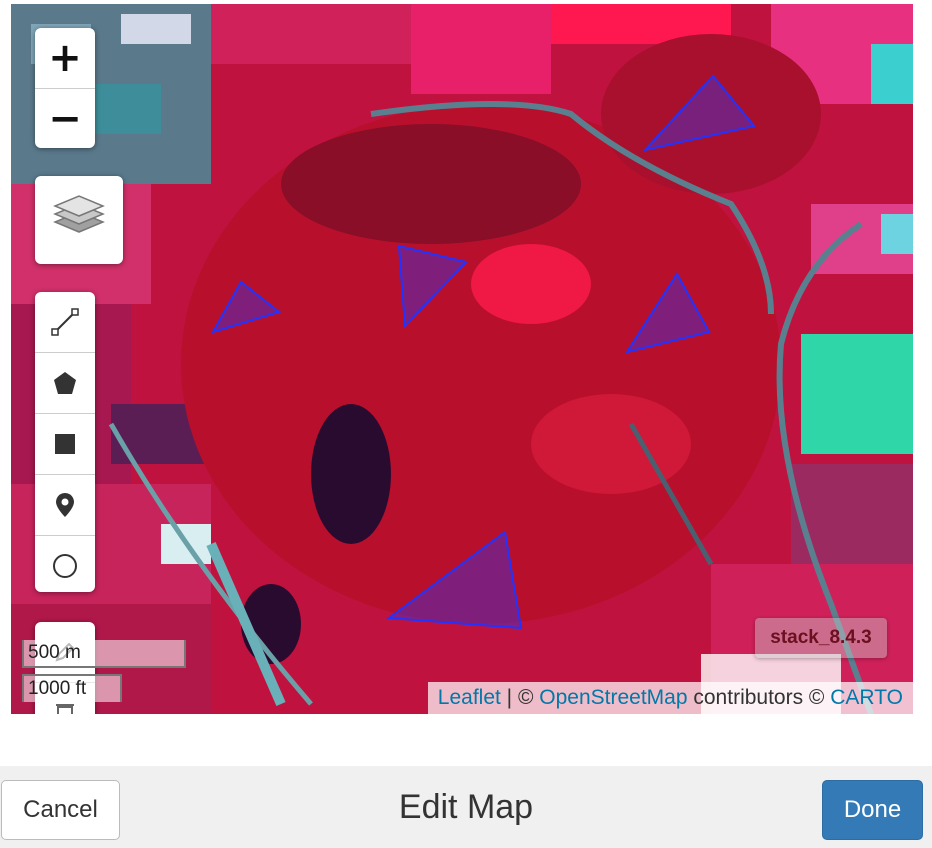  Describe the element at coordinates (821, 638) in the screenshot. I see `layer-name-badge: stack_8.4.3` at that location.